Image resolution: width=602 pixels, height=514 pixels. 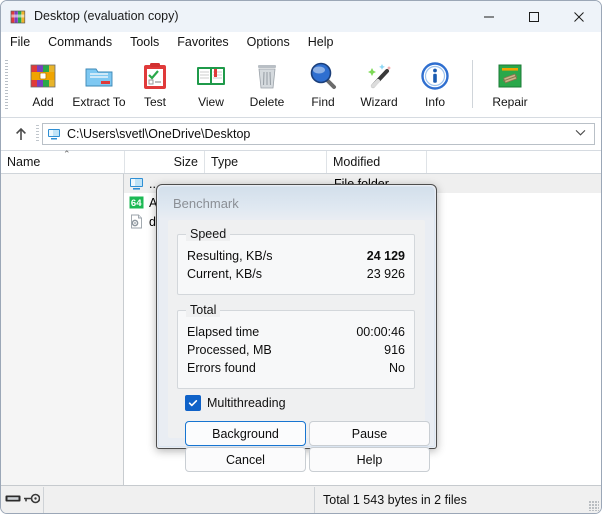 What do you see at coordinates (6, 85) in the screenshot?
I see `toolbar-grip` at bounding box center [6, 85].